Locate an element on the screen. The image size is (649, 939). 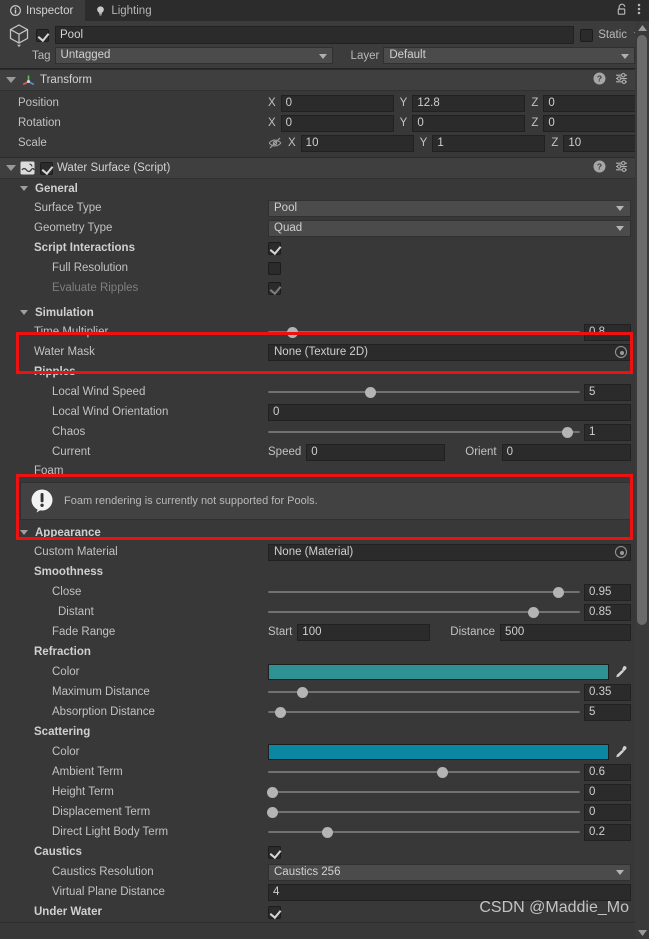
rotation-y-input: 0 is located at coordinates (469, 123).